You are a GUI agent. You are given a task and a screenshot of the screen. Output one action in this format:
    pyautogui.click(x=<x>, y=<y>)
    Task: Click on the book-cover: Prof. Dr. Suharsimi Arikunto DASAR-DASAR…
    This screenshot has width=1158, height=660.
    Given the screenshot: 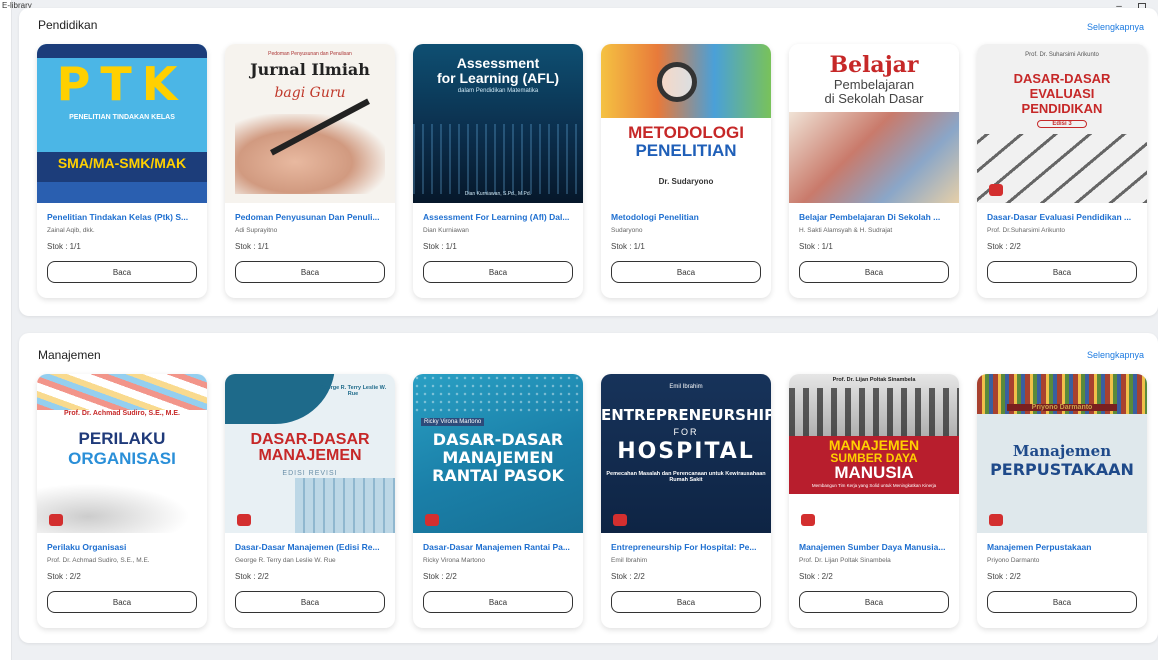 What is the action you would take?
    pyautogui.click(x=1062, y=123)
    